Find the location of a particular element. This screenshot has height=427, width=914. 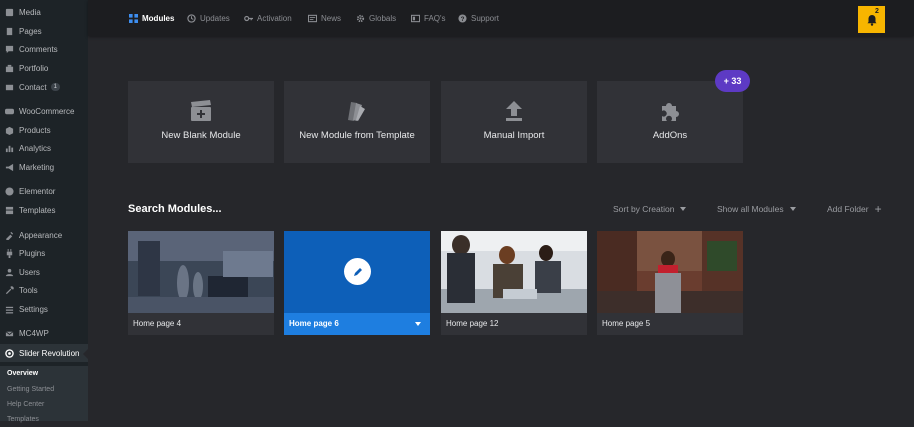

addons-card: AddOns is located at coordinates (670, 122).